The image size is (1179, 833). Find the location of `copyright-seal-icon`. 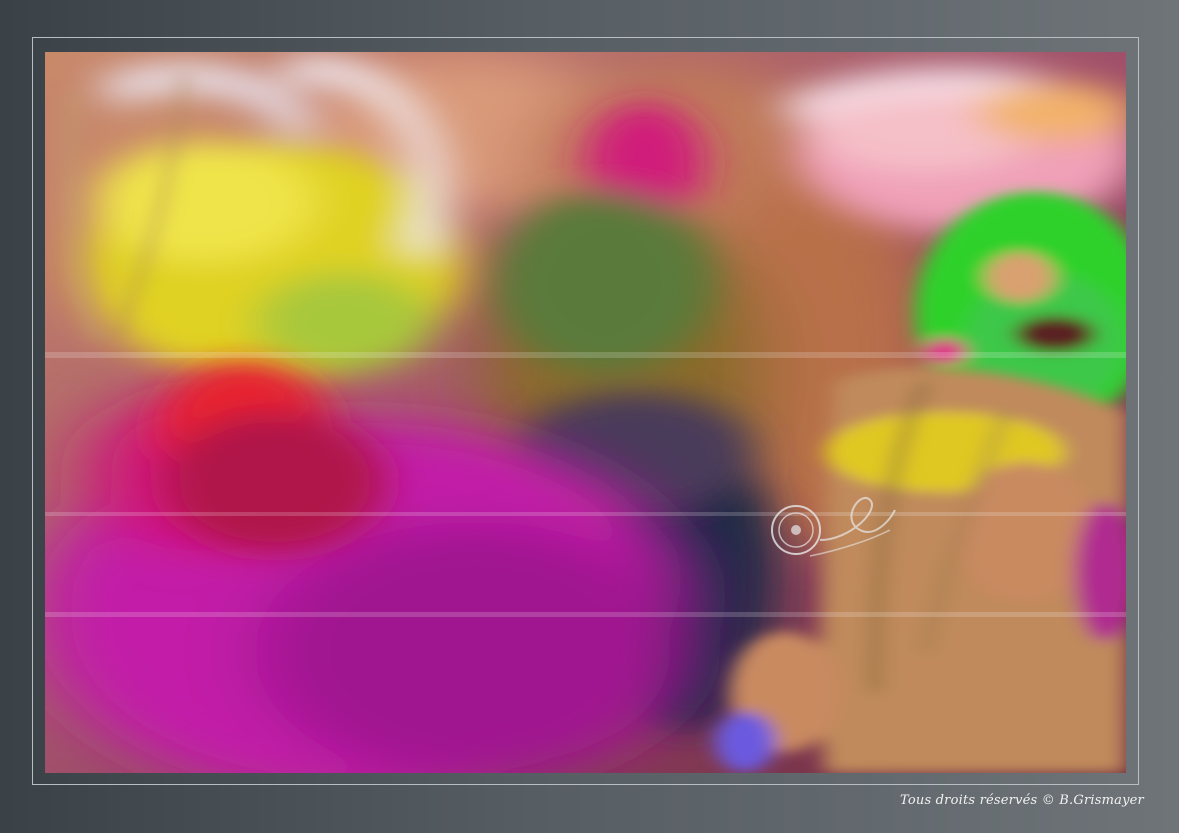

copyright-seal-icon is located at coordinates (833, 527).